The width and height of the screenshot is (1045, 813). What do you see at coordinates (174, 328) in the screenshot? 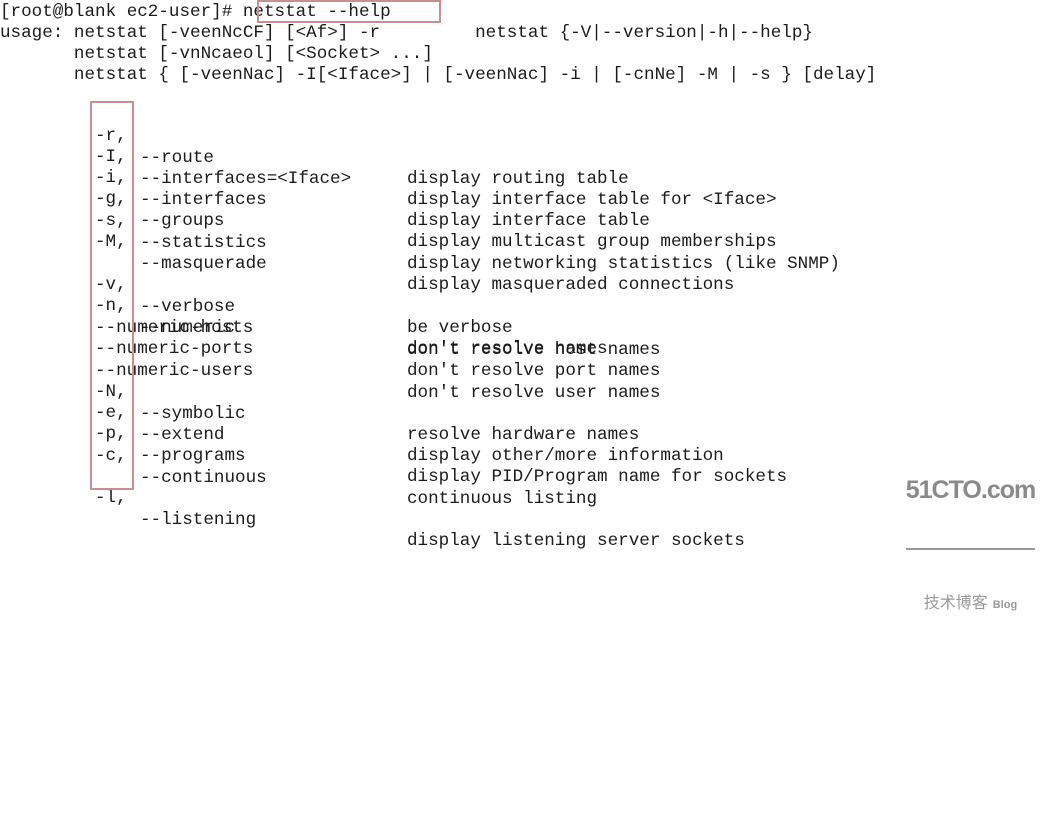
I see `option-long-flag: --numeric-hosts` at bounding box center [174, 328].